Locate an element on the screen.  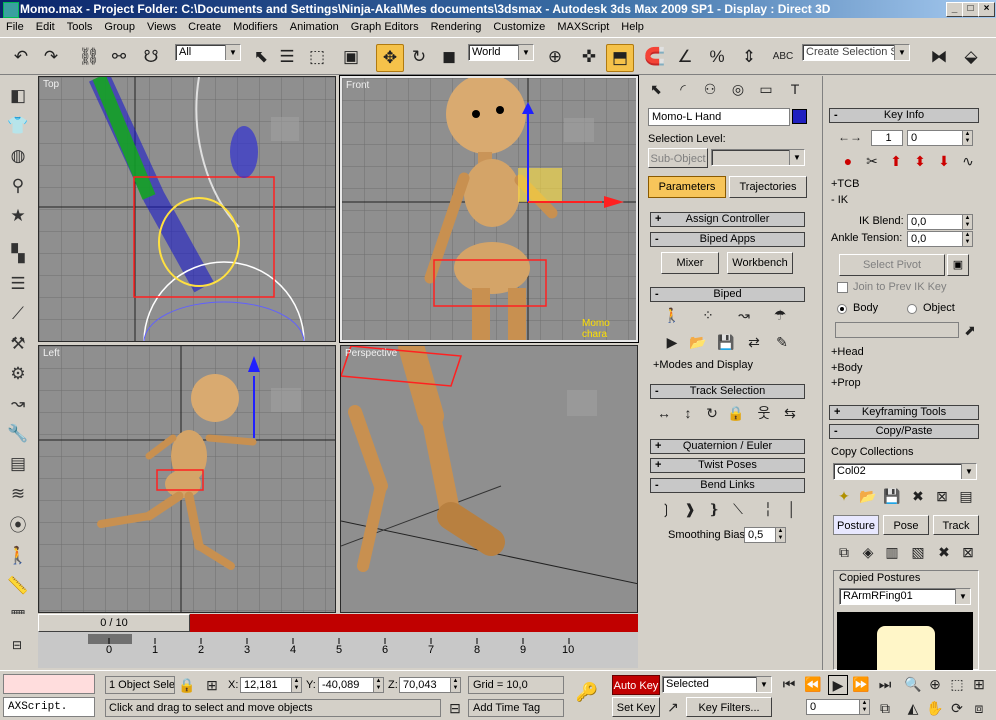
menu-tools: Tools is located at coordinates (80, 27).